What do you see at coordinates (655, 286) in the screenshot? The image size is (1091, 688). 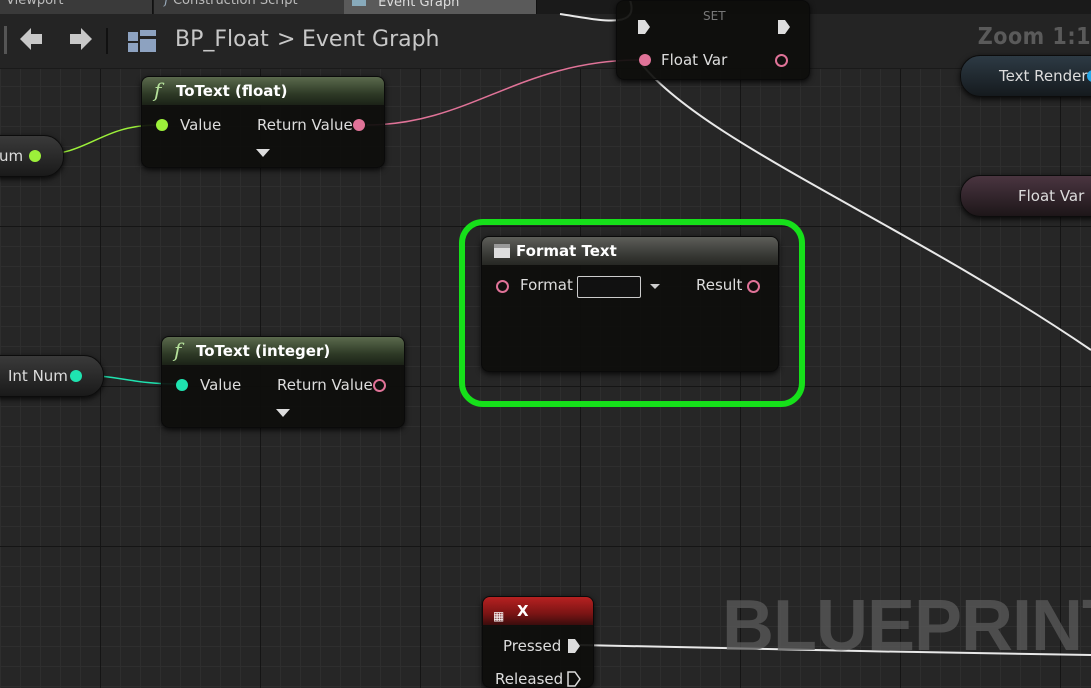 I see `dropdown-arrow-icon` at bounding box center [655, 286].